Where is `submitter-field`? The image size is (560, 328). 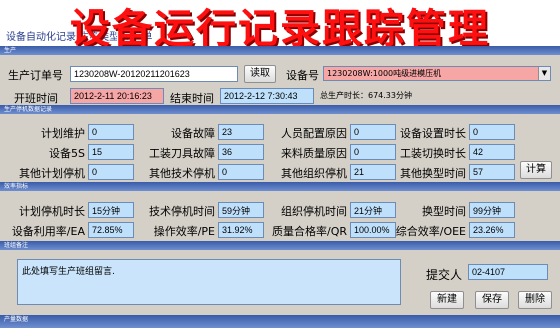 submitter-field is located at coordinates (508, 272).